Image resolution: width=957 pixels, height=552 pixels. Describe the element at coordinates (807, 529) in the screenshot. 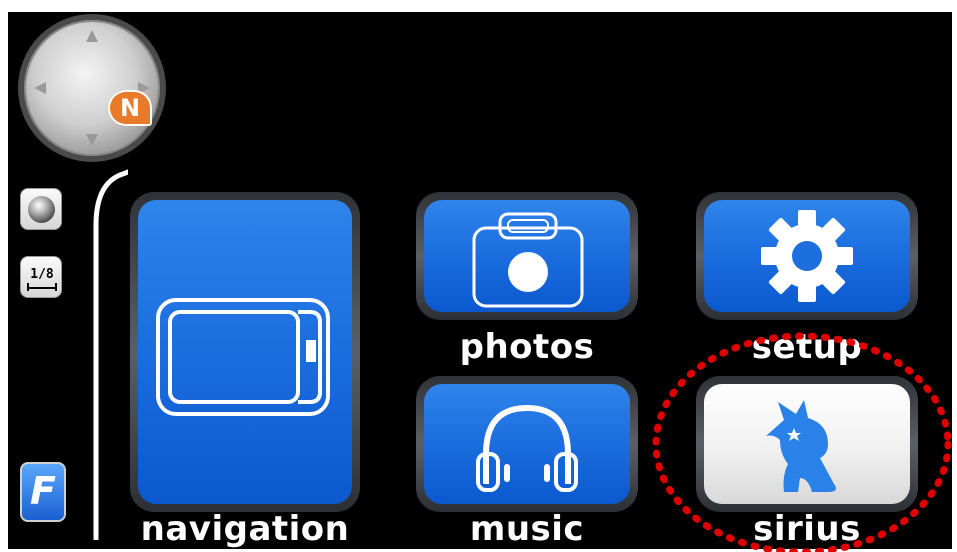

I see `sirius-label: sirius` at that location.